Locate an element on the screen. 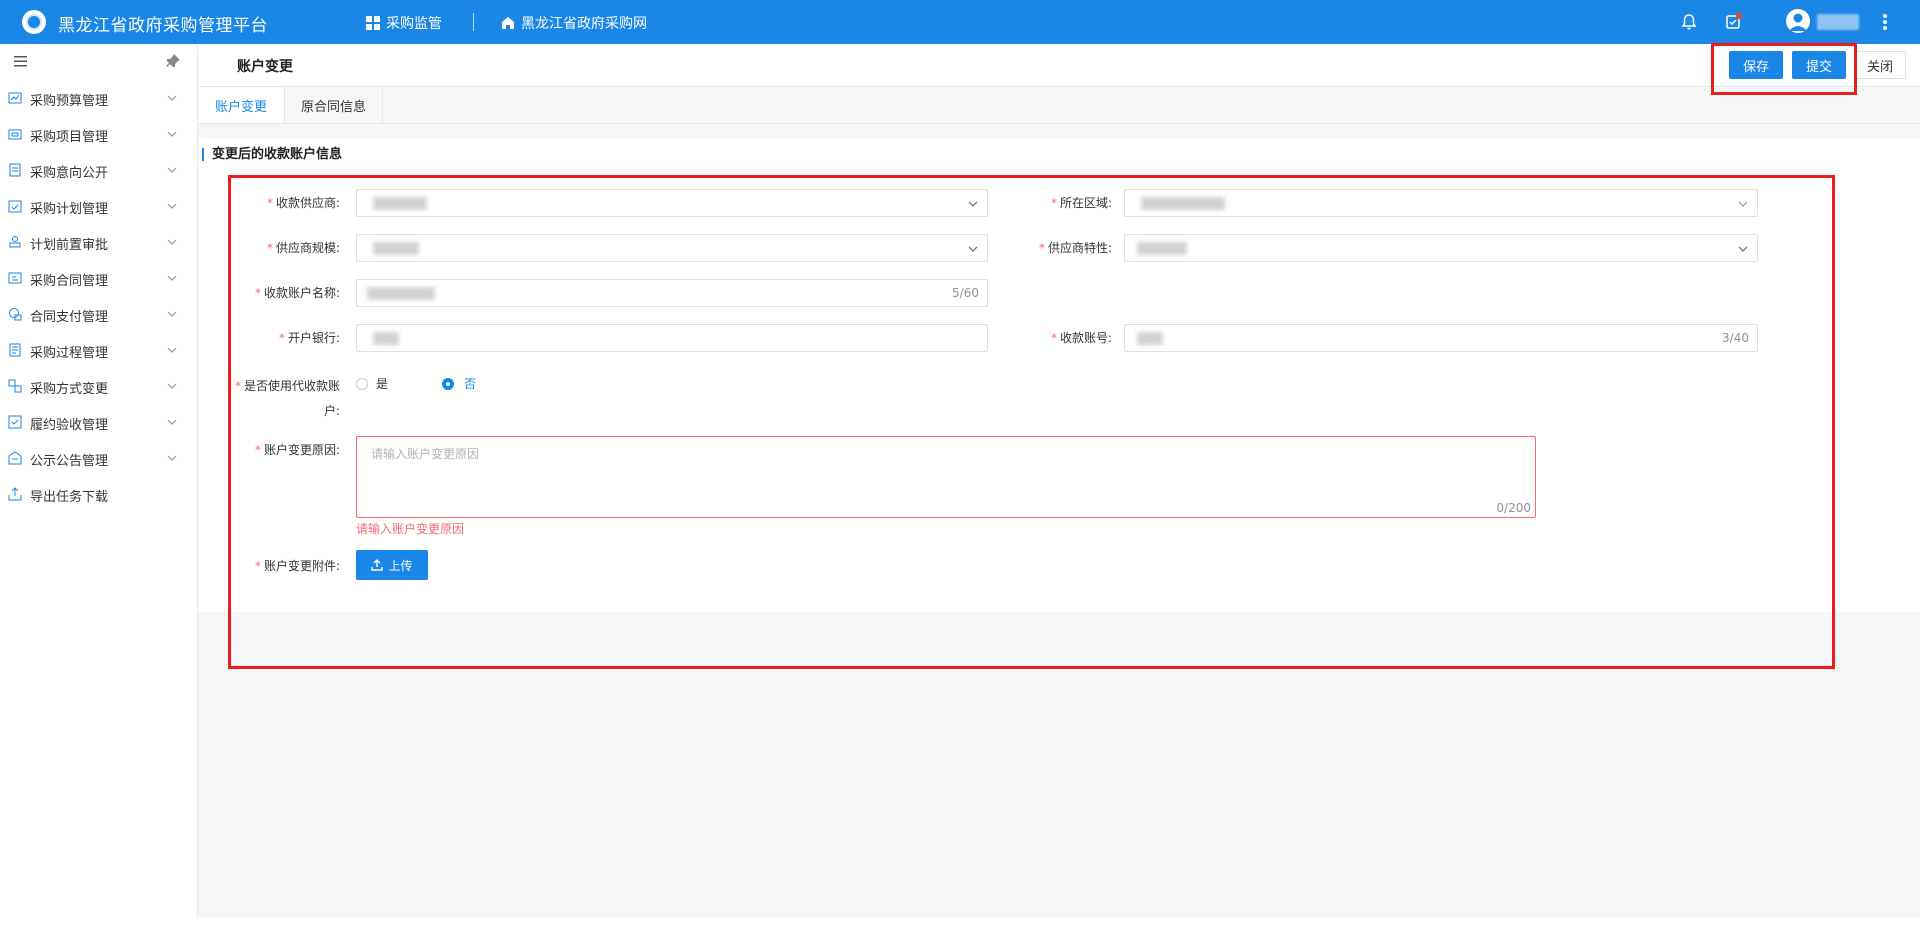 The width and height of the screenshot is (1920, 937). bank-input is located at coordinates (672, 338).